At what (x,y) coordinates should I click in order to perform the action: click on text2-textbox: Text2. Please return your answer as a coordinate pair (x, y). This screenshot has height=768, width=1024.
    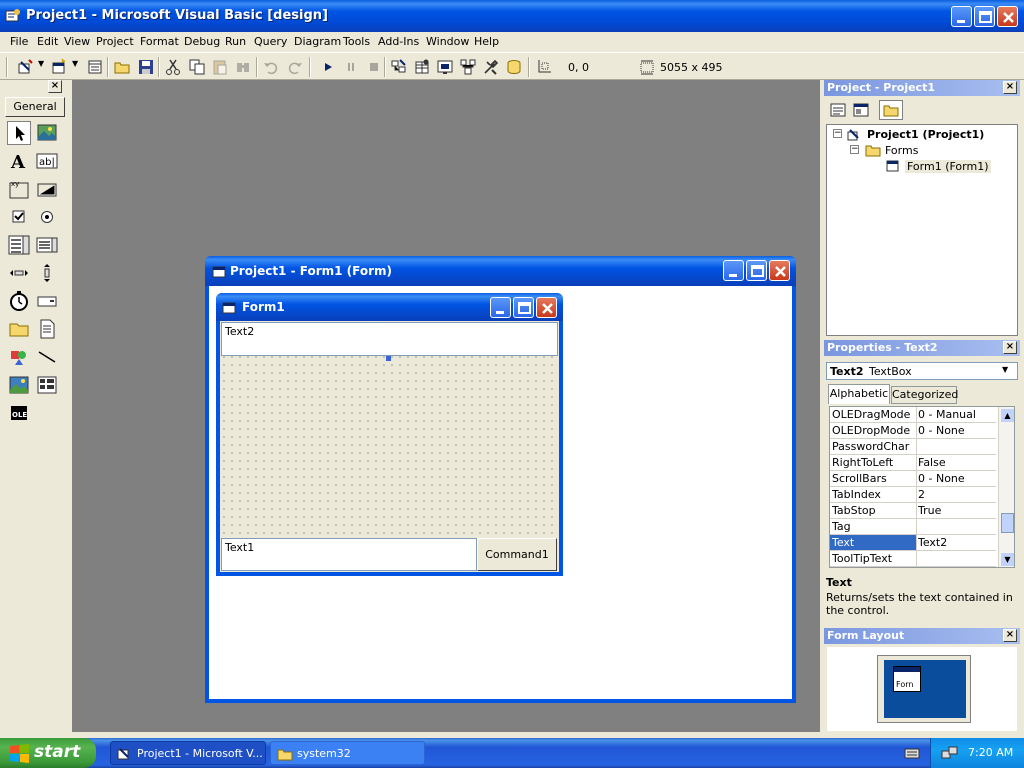
    Looking at the image, I should click on (389, 339).